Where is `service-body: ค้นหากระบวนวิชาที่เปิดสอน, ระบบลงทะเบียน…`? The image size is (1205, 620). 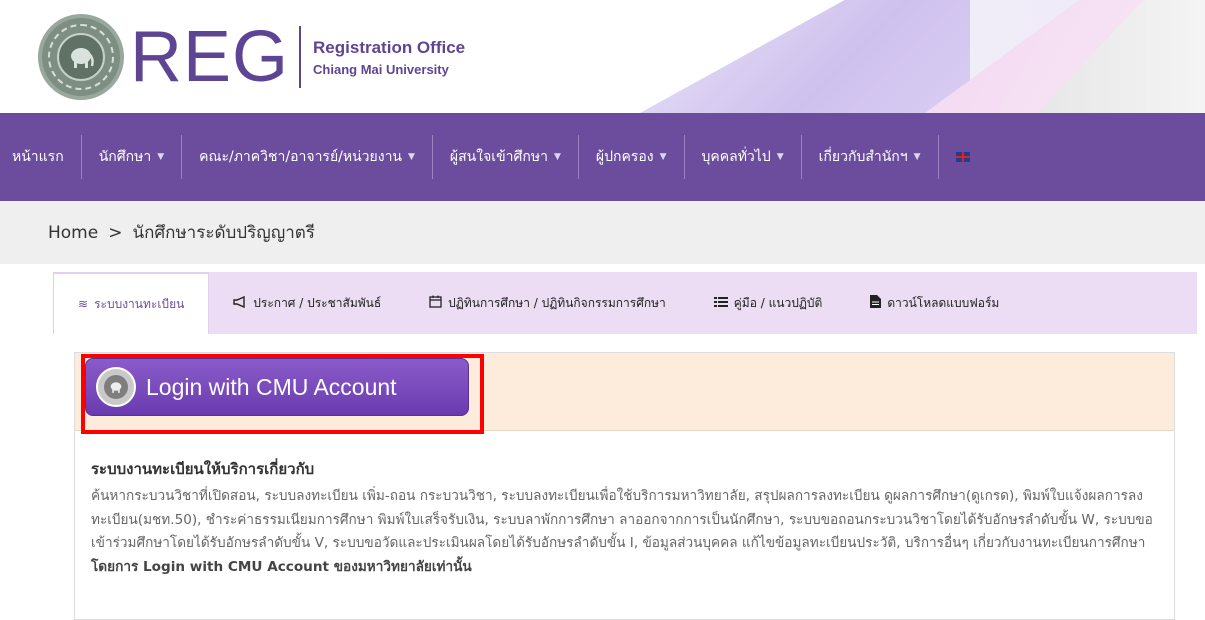 service-body: ค้นหากระบวนวิชาที่เปิดสอน, ระบบลงทะเบียน… is located at coordinates (624, 532).